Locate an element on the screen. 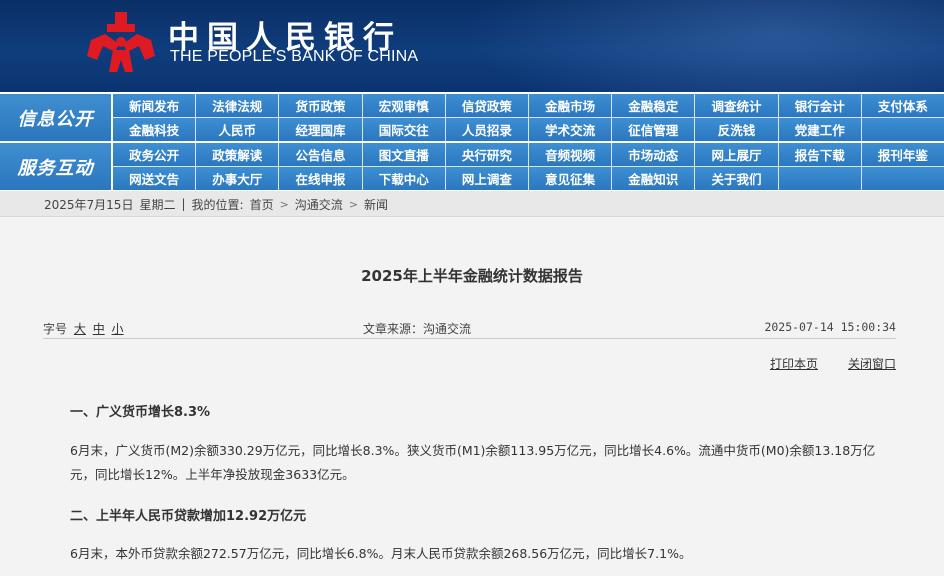  nav-info-item-11: 人民币 is located at coordinates (237, 129).